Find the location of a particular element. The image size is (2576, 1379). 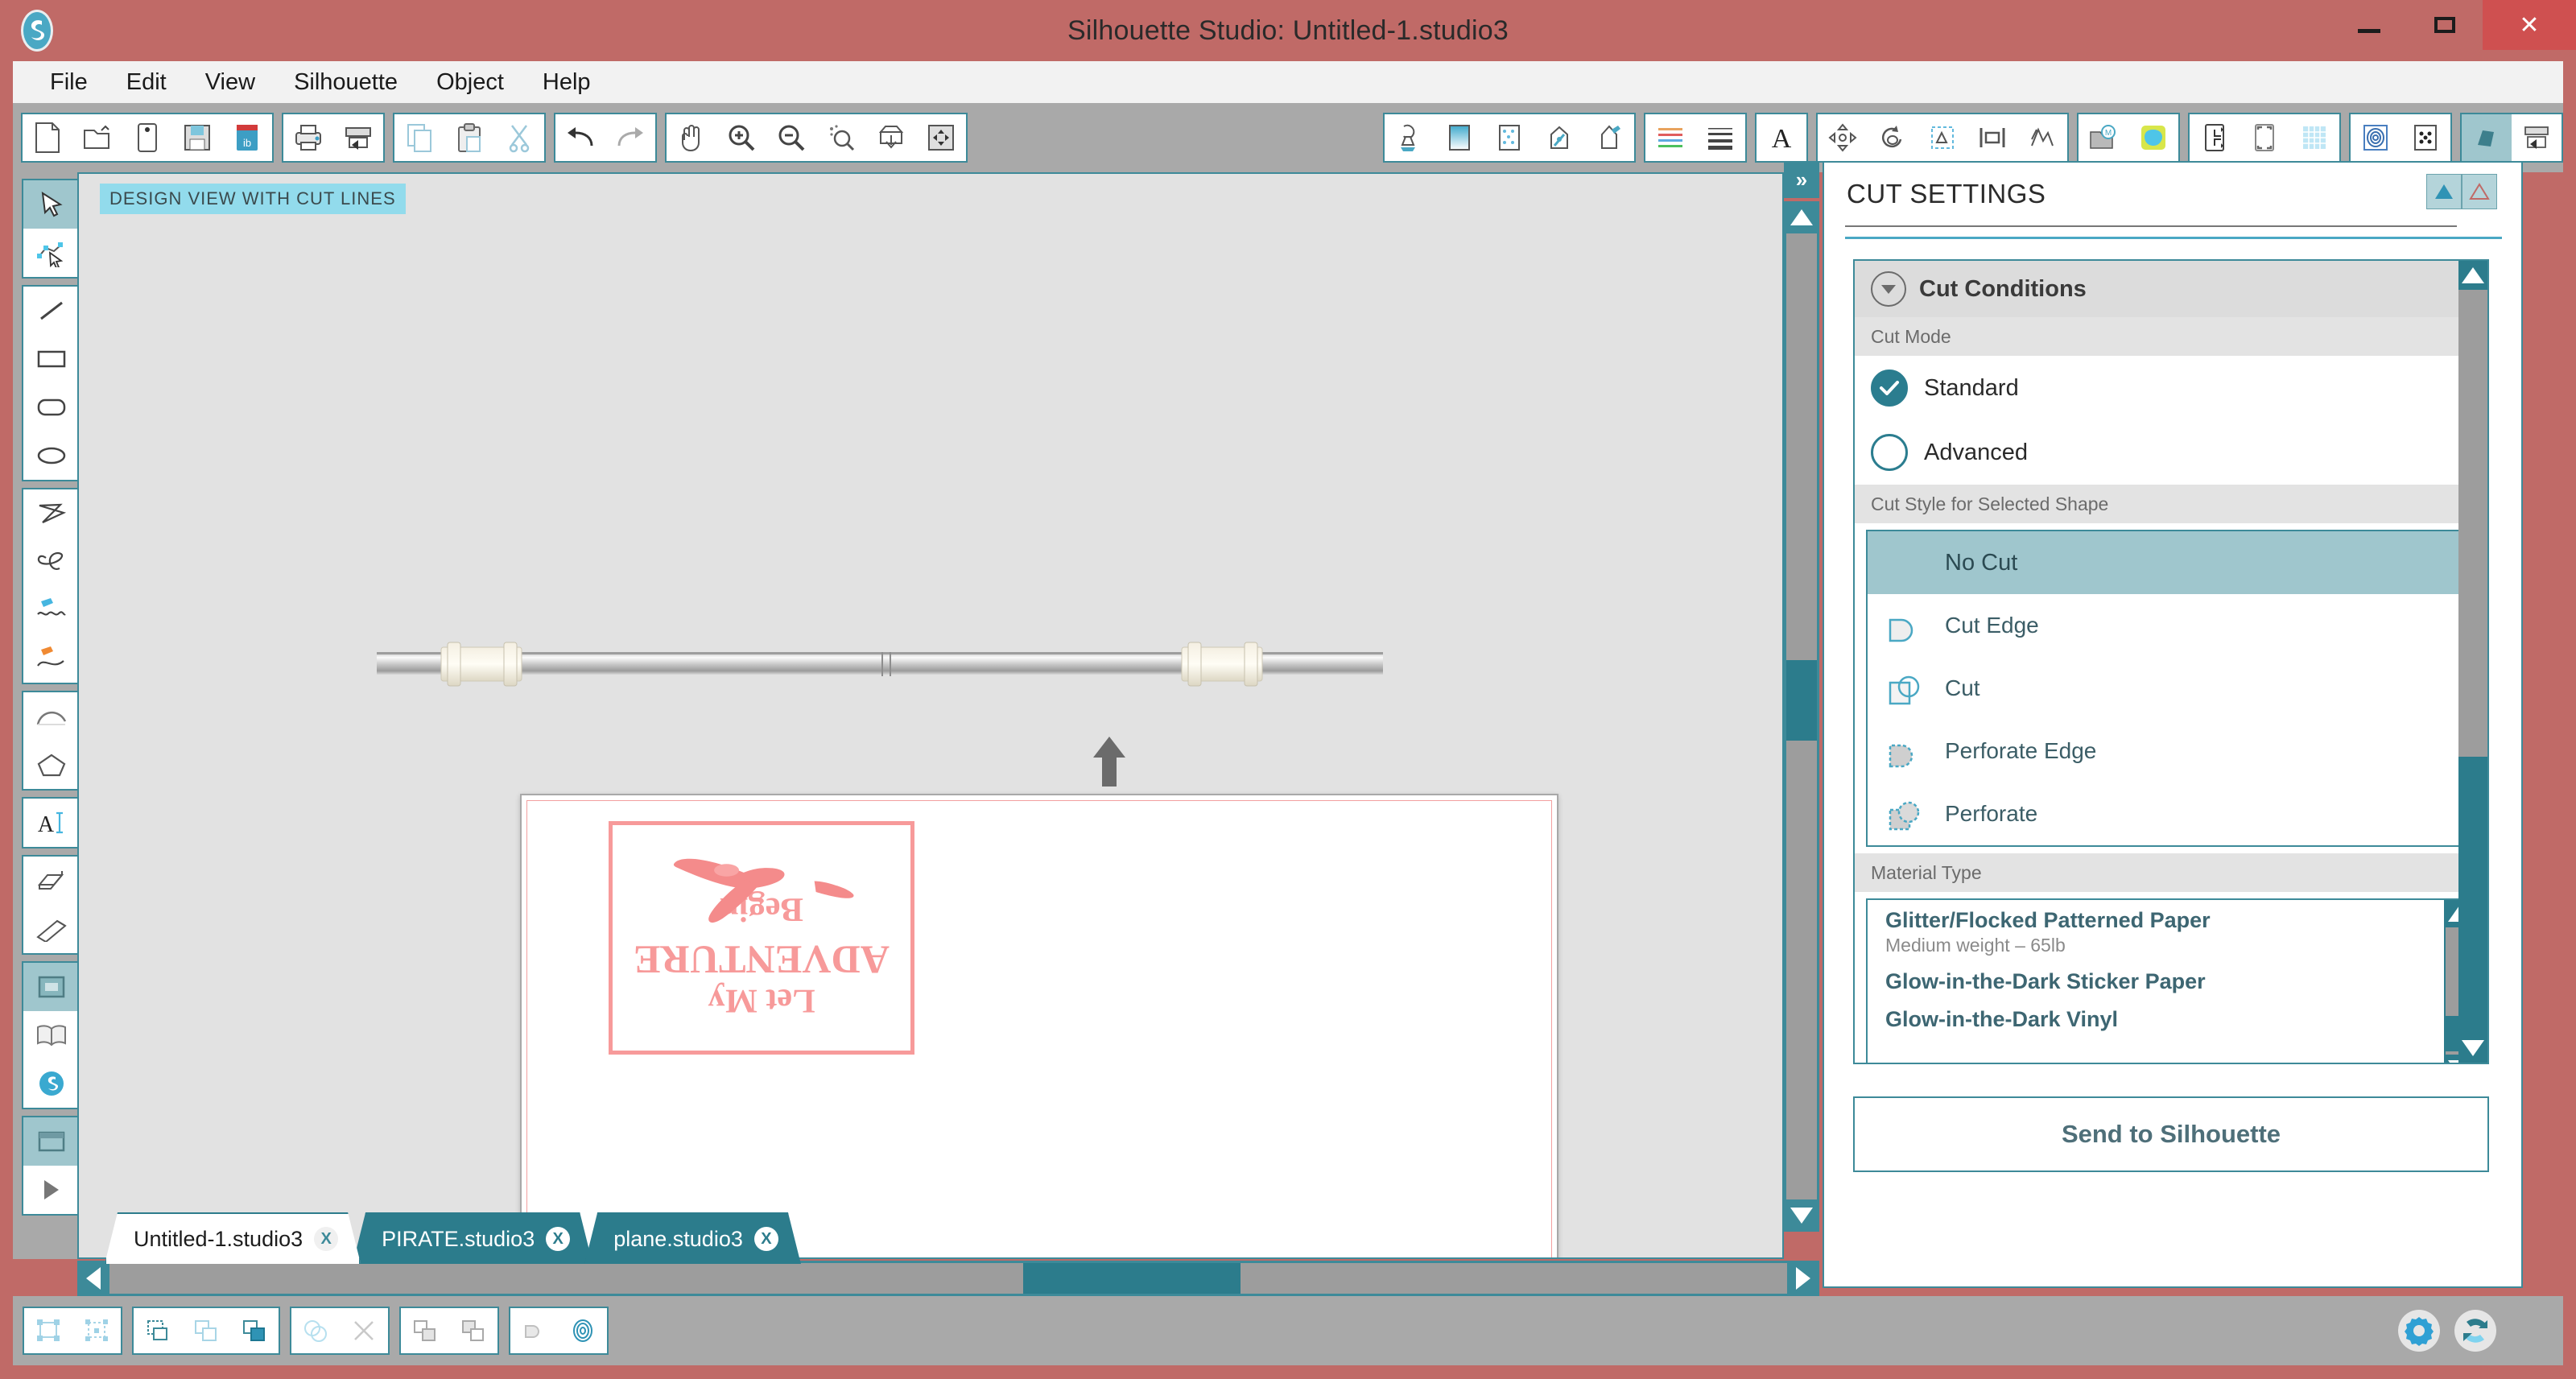

scroll-right-button is located at coordinates (1803, 1278).